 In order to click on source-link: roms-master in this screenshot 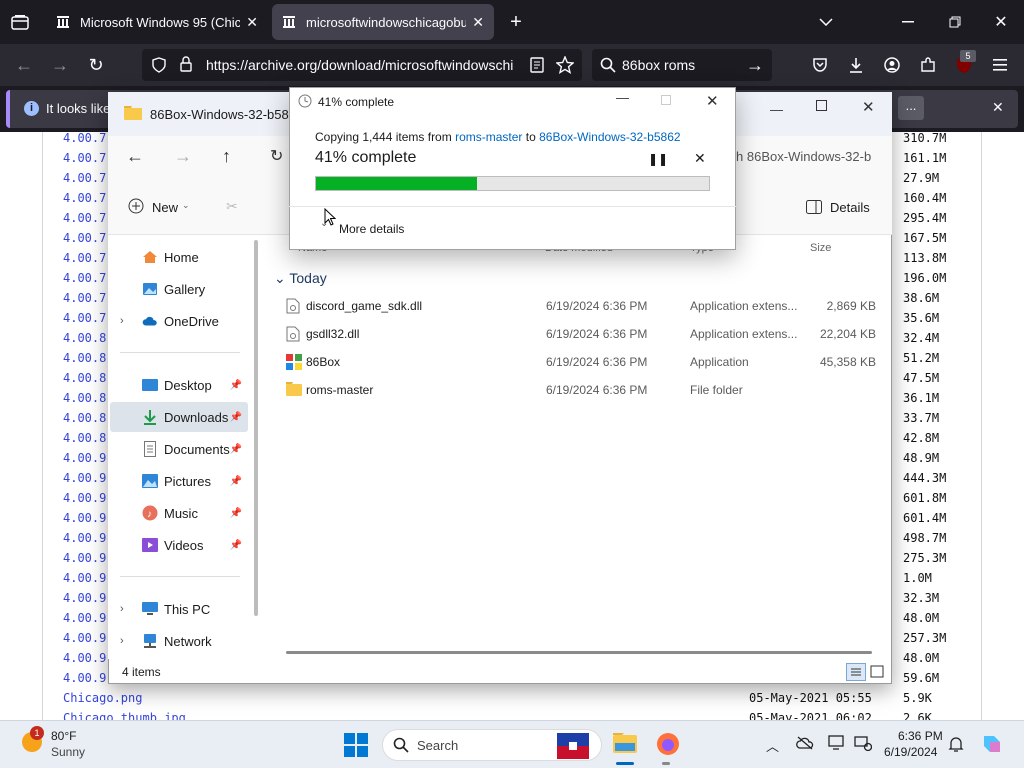, I will do `click(488, 137)`.